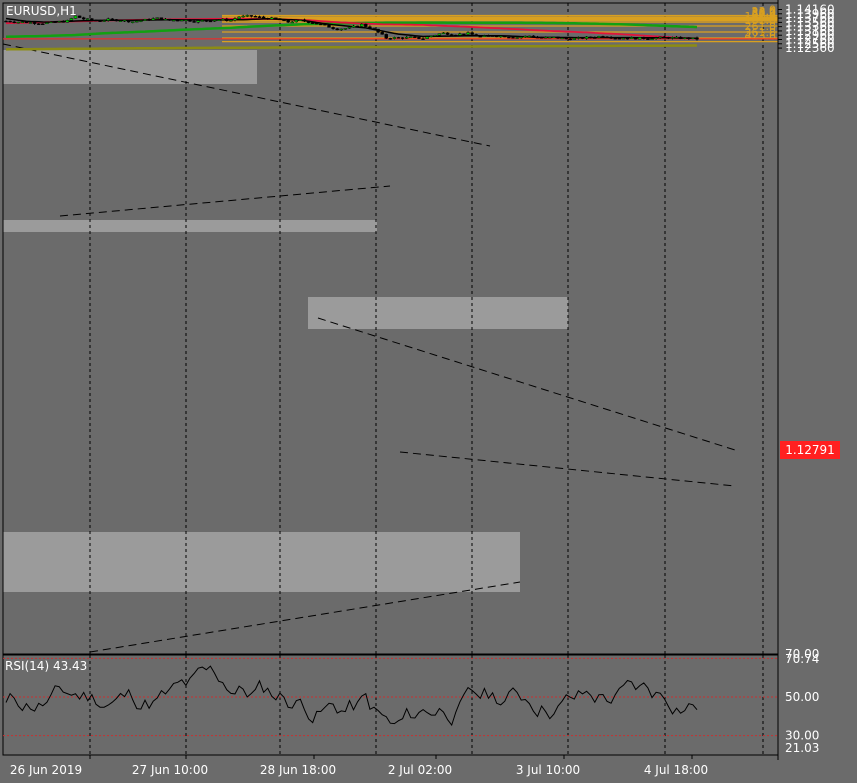 The height and width of the screenshot is (783, 857). Describe the element at coordinates (351, 47) in the screenshot. I see `sma-olive-line` at that location.